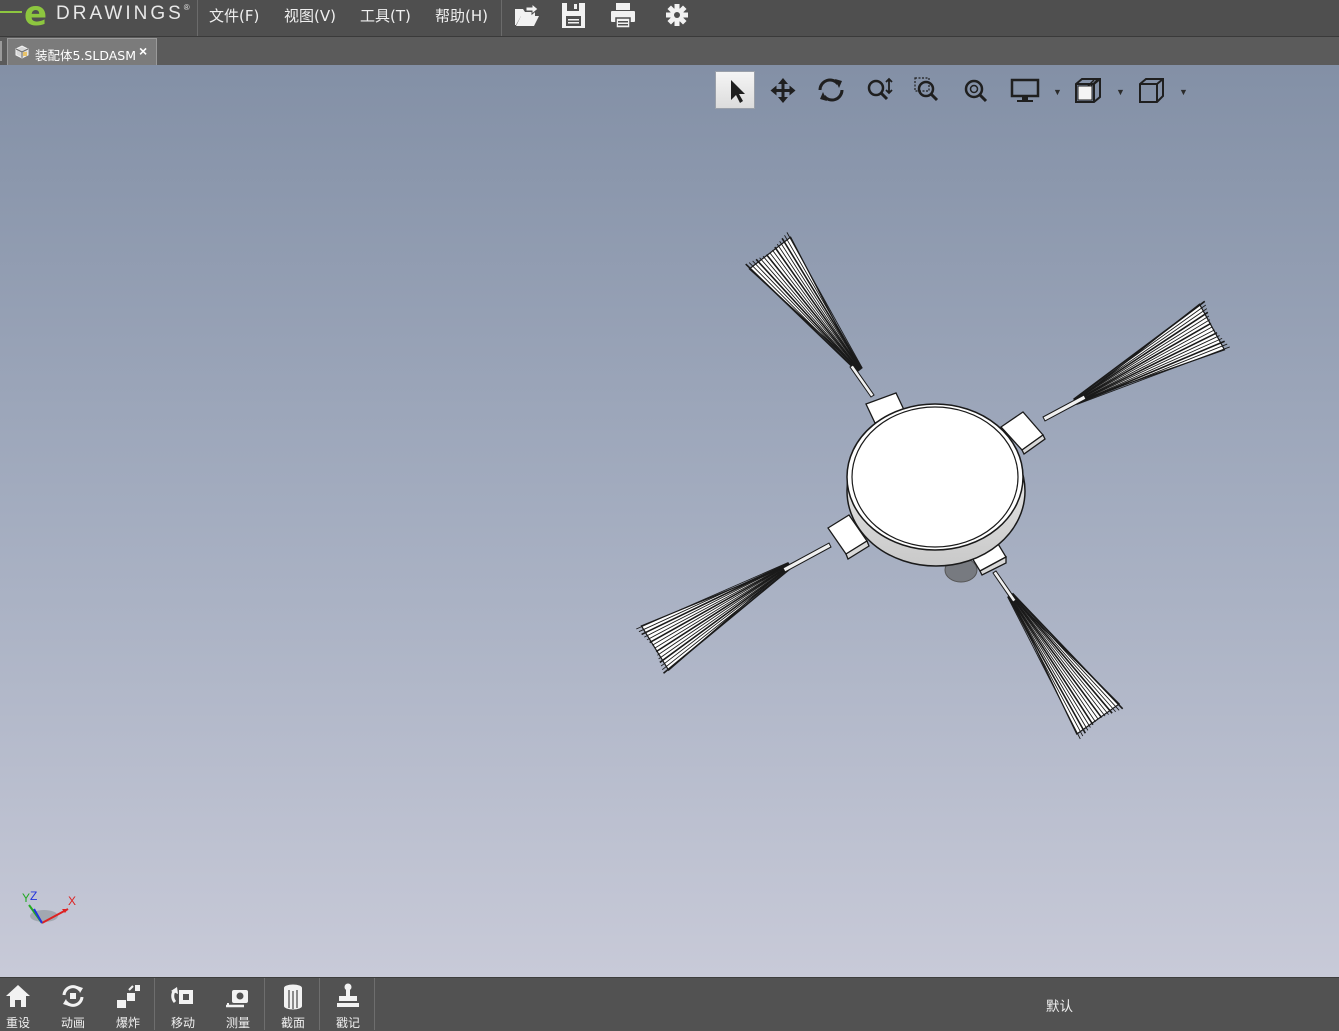  What do you see at coordinates (183, 1023) in the screenshot?
I see `move-label: 移动` at bounding box center [183, 1023].